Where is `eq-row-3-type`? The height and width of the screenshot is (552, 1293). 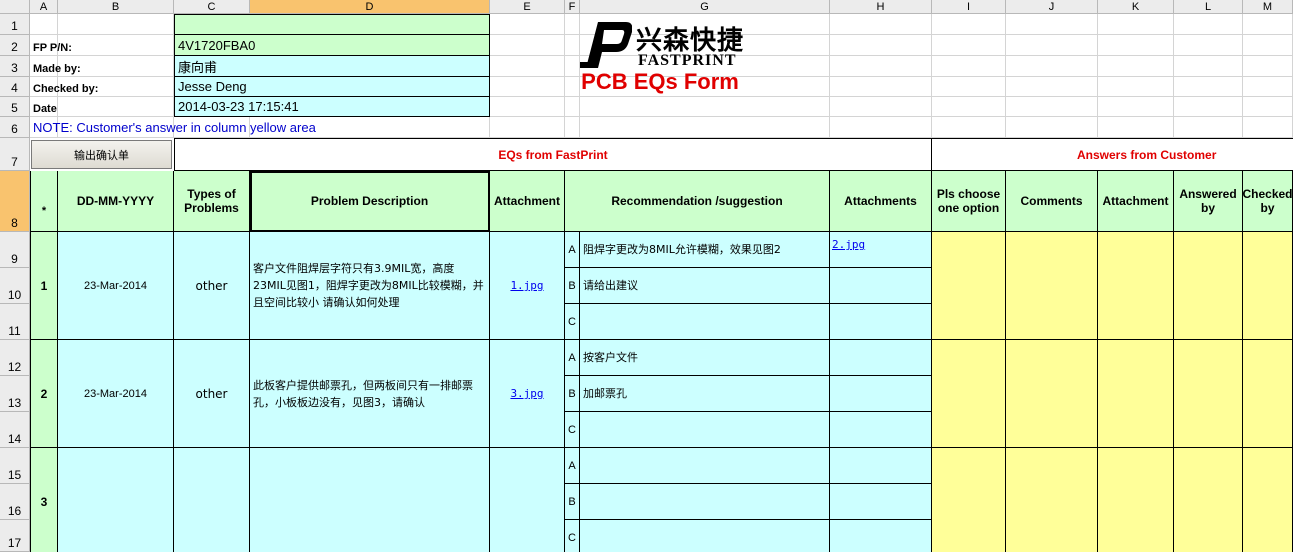
eq-row-3-type is located at coordinates (212, 500).